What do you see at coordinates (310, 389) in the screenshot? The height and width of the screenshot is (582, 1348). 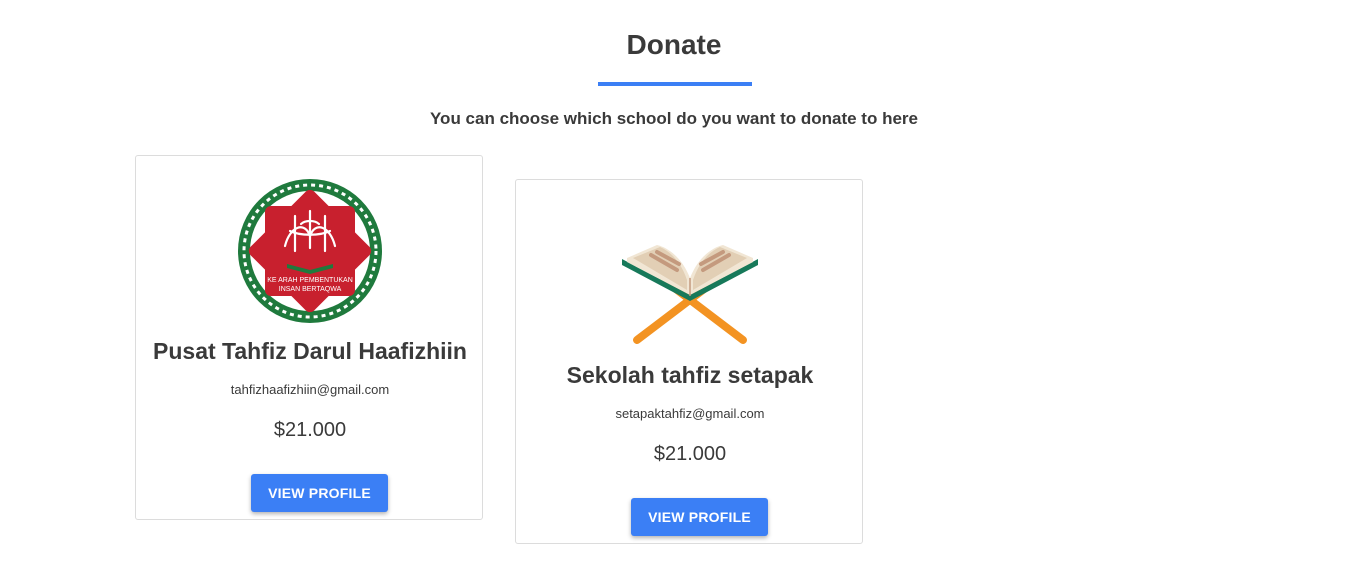 I see `school-email: tahfizhaafizhiin@gmail.com` at bounding box center [310, 389].